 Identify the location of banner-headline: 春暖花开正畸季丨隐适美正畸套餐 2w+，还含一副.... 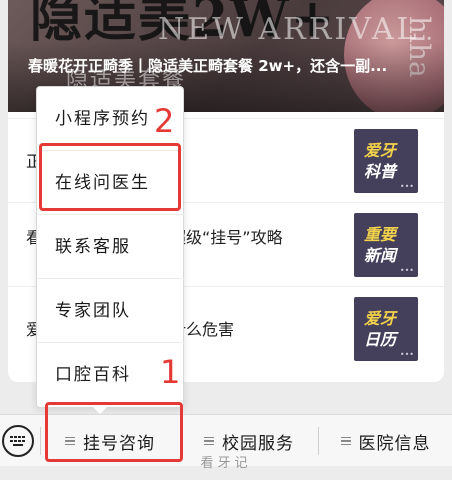
(208, 66).